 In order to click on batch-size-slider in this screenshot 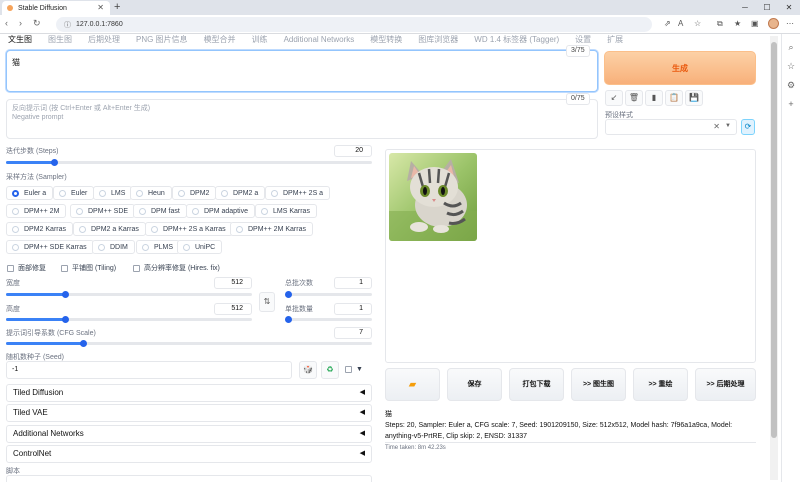, I will do `click(328, 319)`.